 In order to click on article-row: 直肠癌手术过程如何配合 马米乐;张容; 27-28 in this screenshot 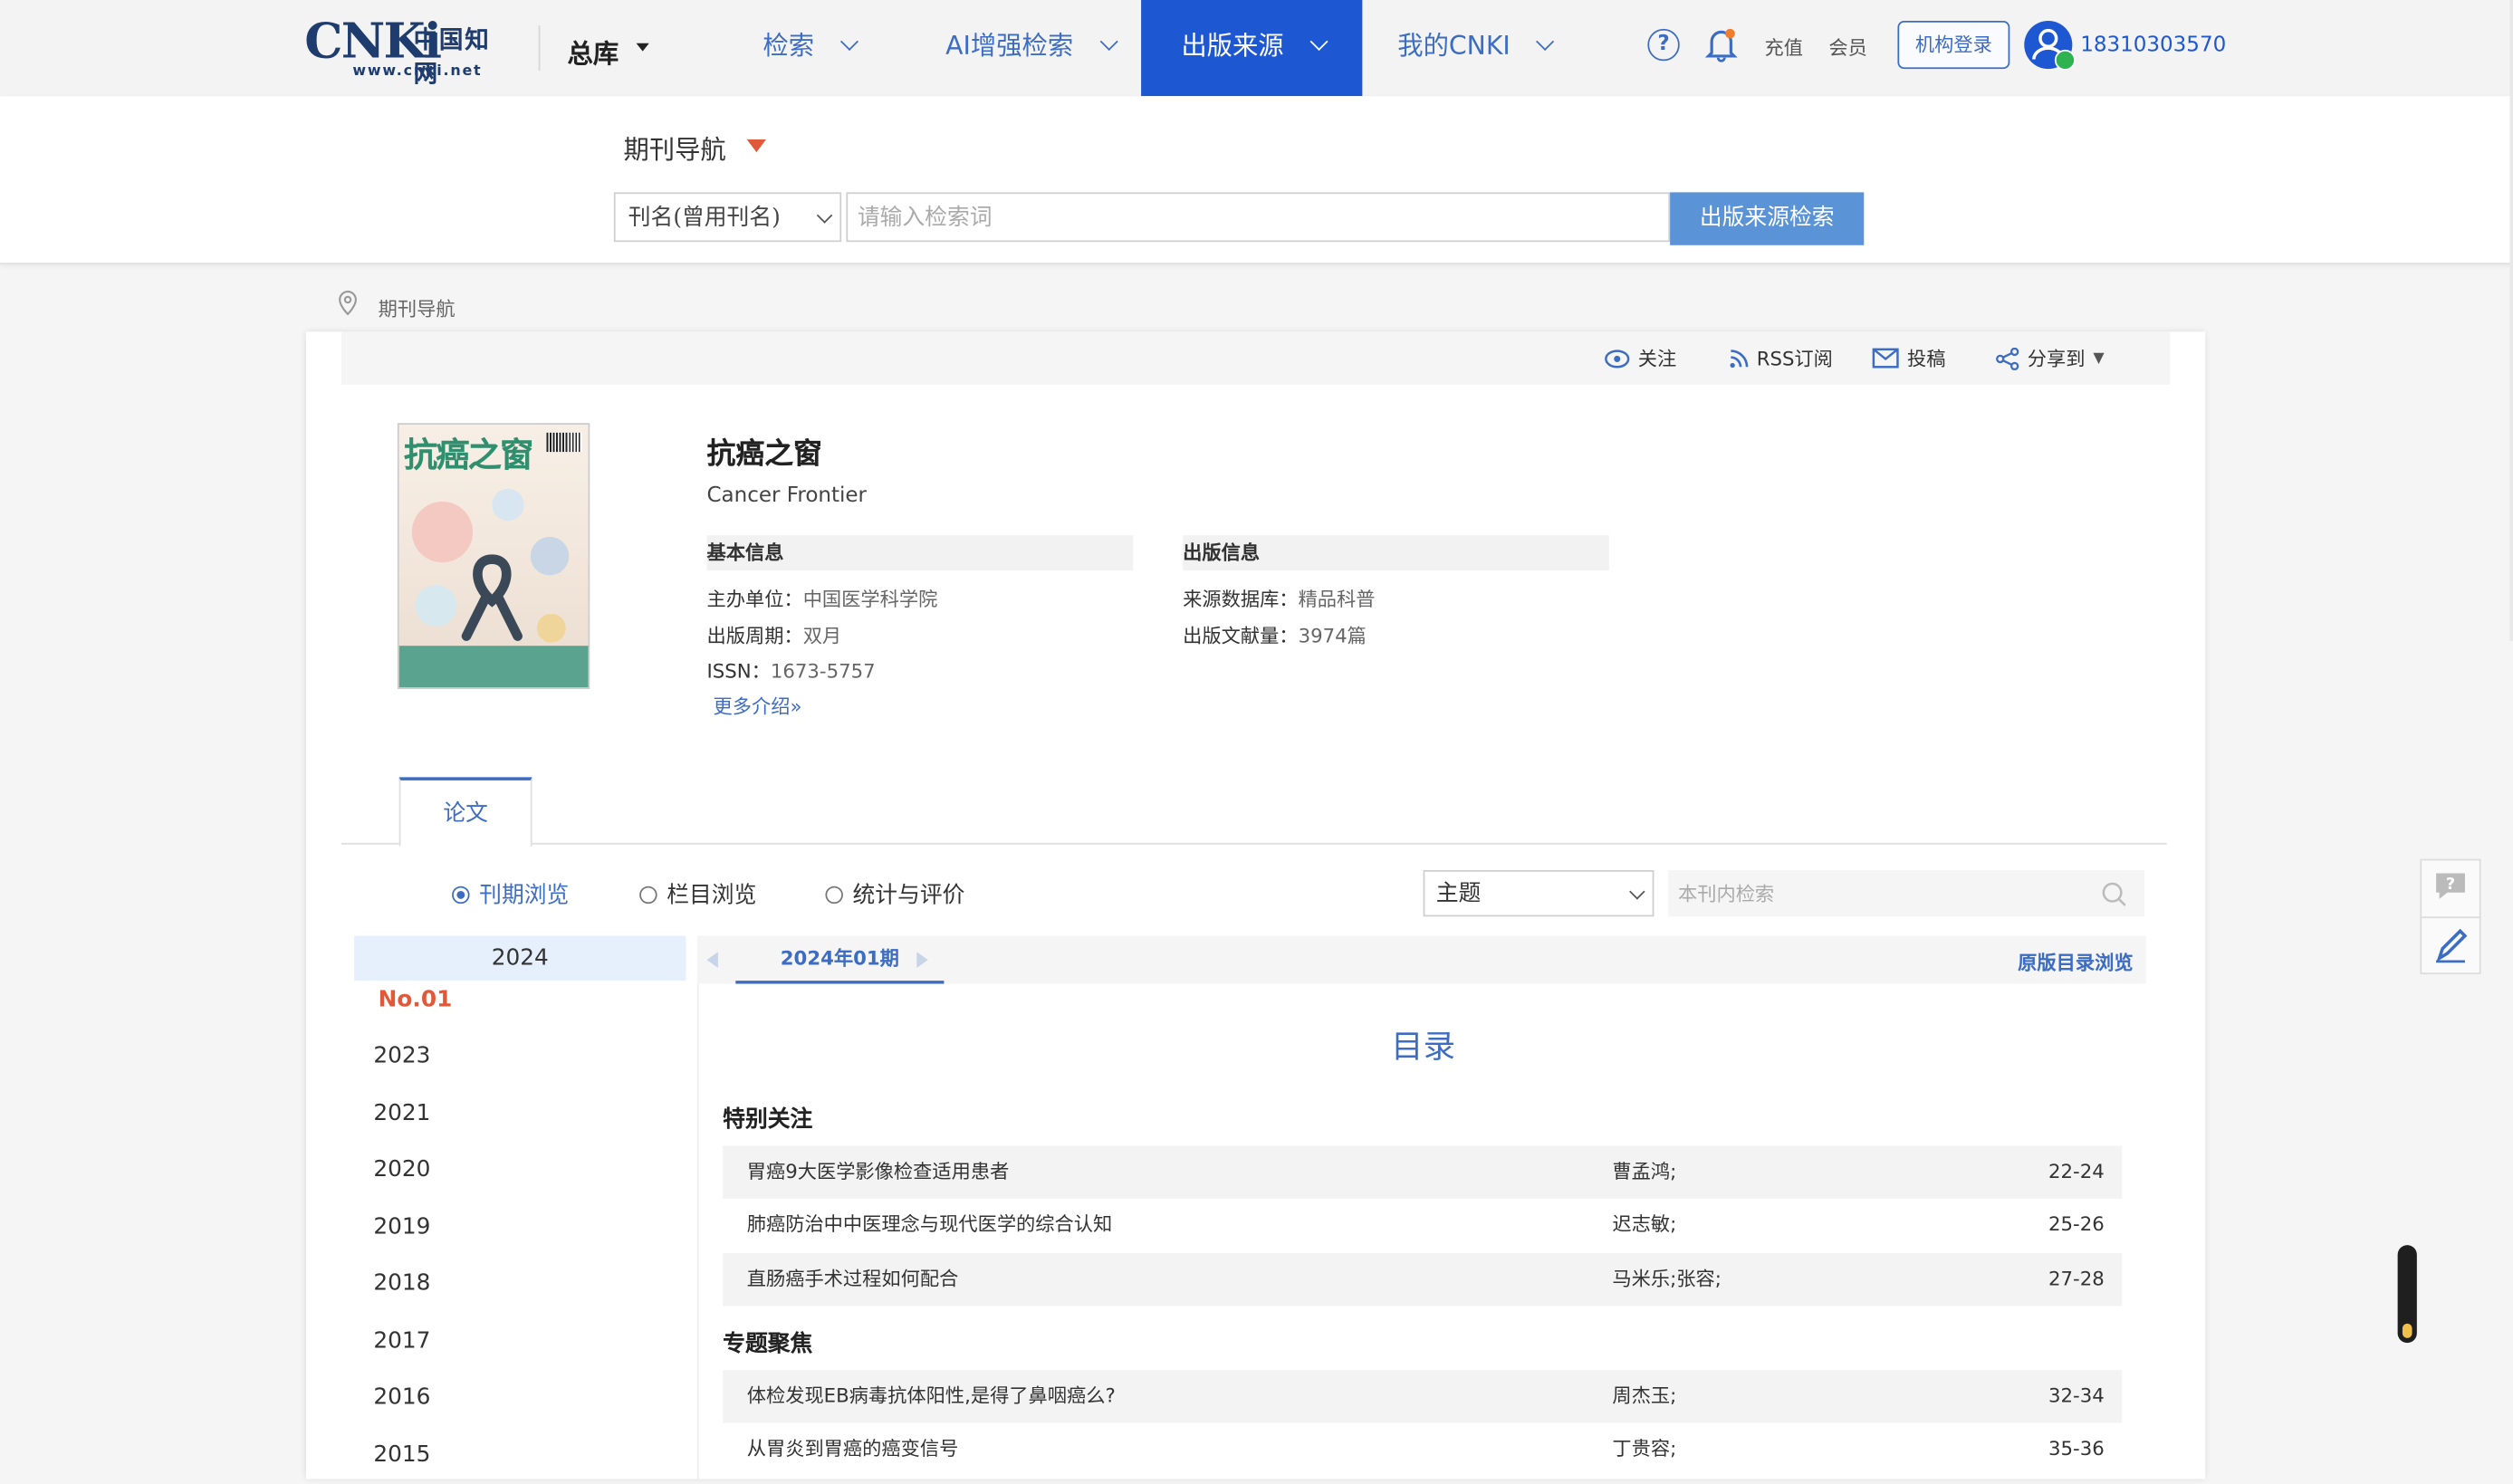, I will do `click(1423, 1279)`.